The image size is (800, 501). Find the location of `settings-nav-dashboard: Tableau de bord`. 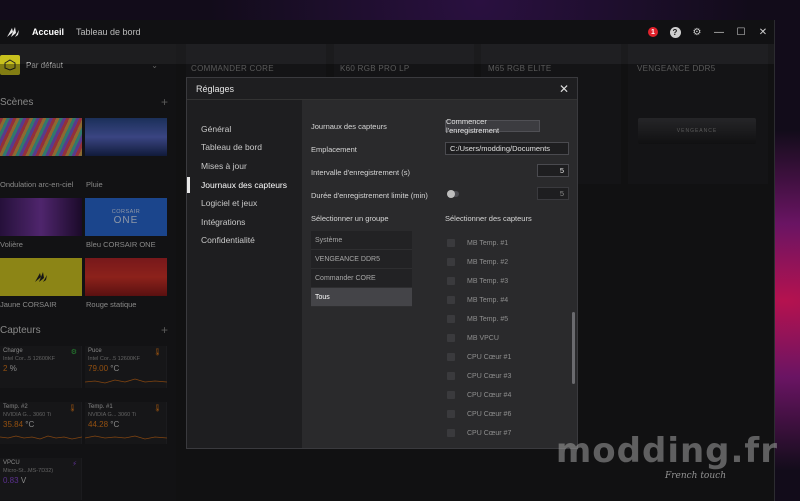

settings-nav-dashboard: Tableau de bord is located at coordinates (244, 147).